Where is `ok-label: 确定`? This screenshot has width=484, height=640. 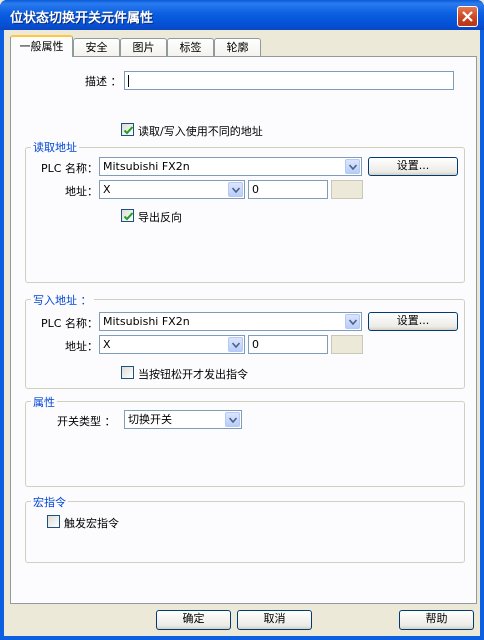
ok-label: 确定 is located at coordinates (193, 618).